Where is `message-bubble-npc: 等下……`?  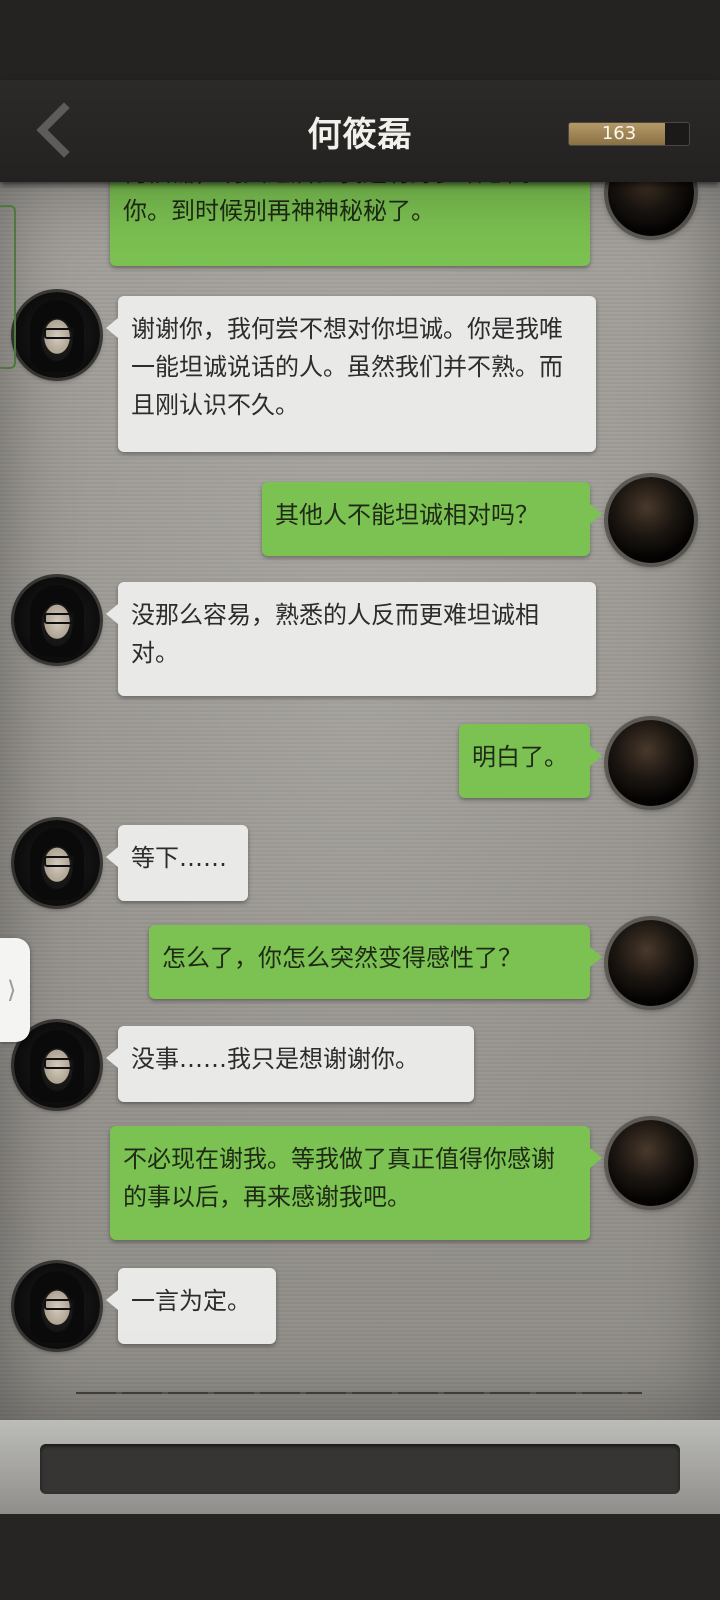 message-bubble-npc: 等下…… is located at coordinates (177, 863).